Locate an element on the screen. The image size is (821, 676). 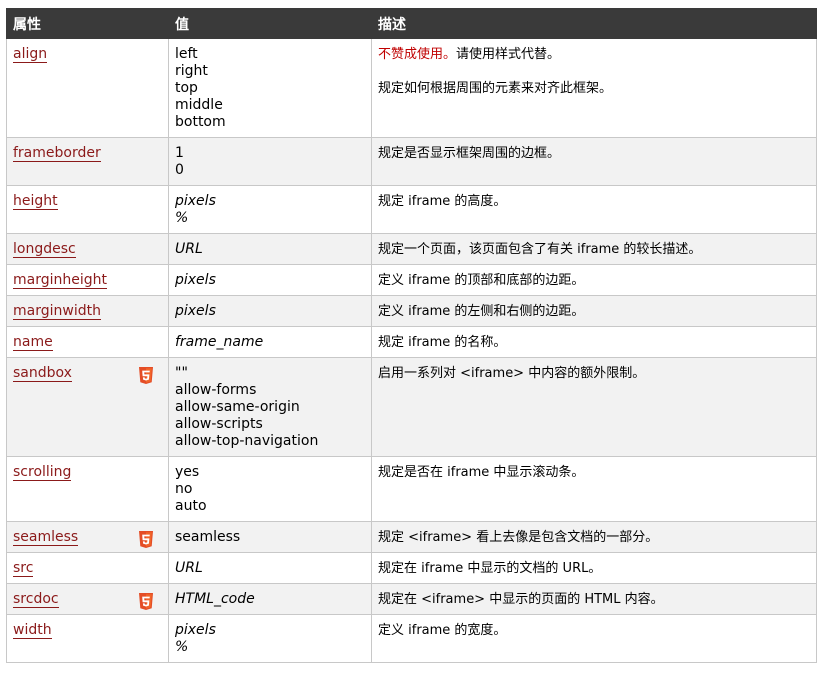
description-cell: 规定一个页面，该页面包含了有关 iframe 的较长描述。 is located at coordinates (594, 249).